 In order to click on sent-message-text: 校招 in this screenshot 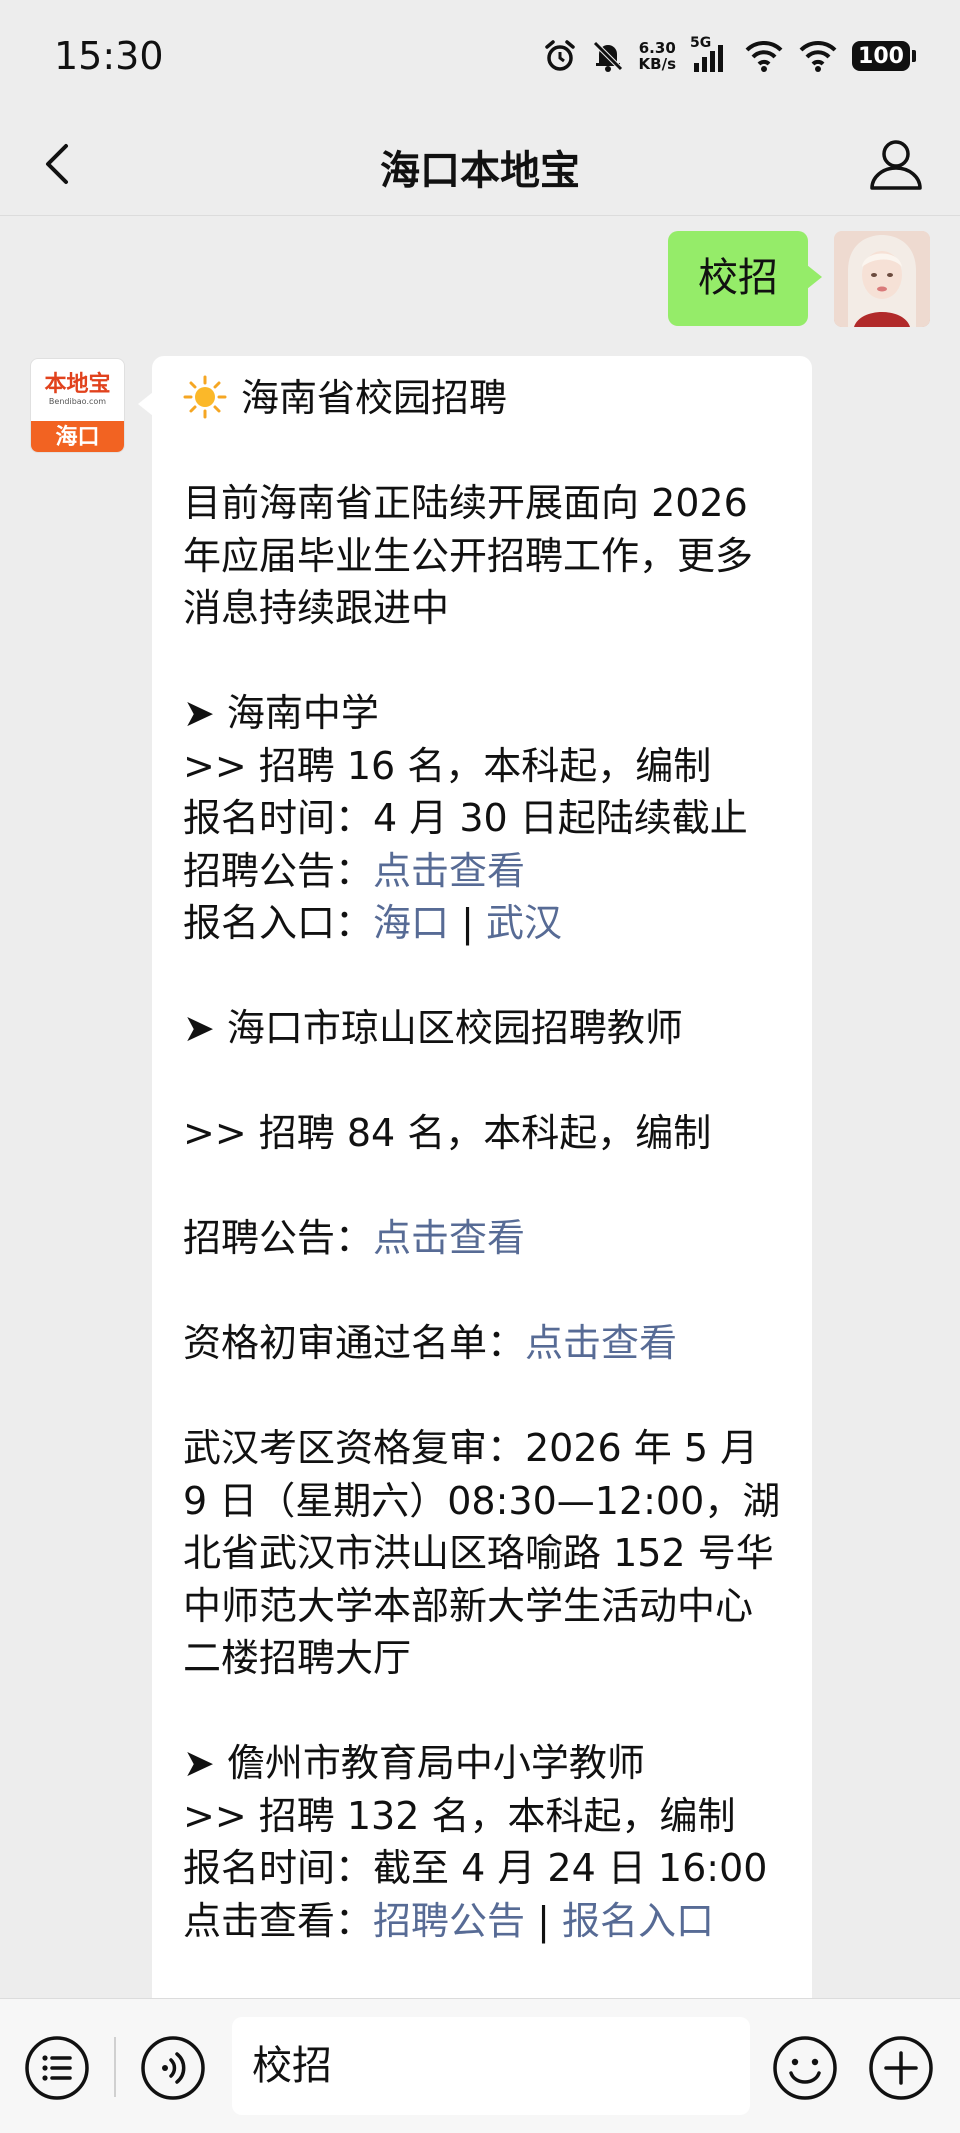, I will do `click(738, 278)`.